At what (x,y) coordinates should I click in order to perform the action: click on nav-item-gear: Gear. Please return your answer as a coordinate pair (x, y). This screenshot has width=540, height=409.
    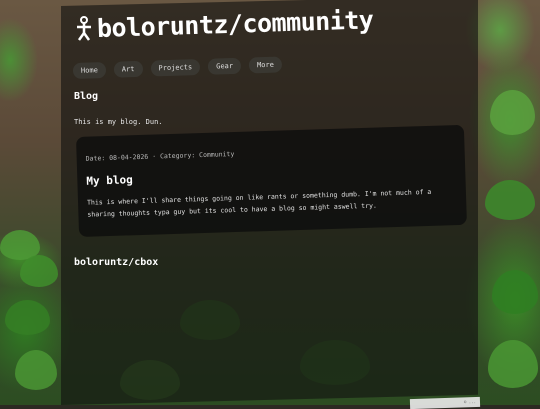
    Looking at the image, I should click on (224, 66).